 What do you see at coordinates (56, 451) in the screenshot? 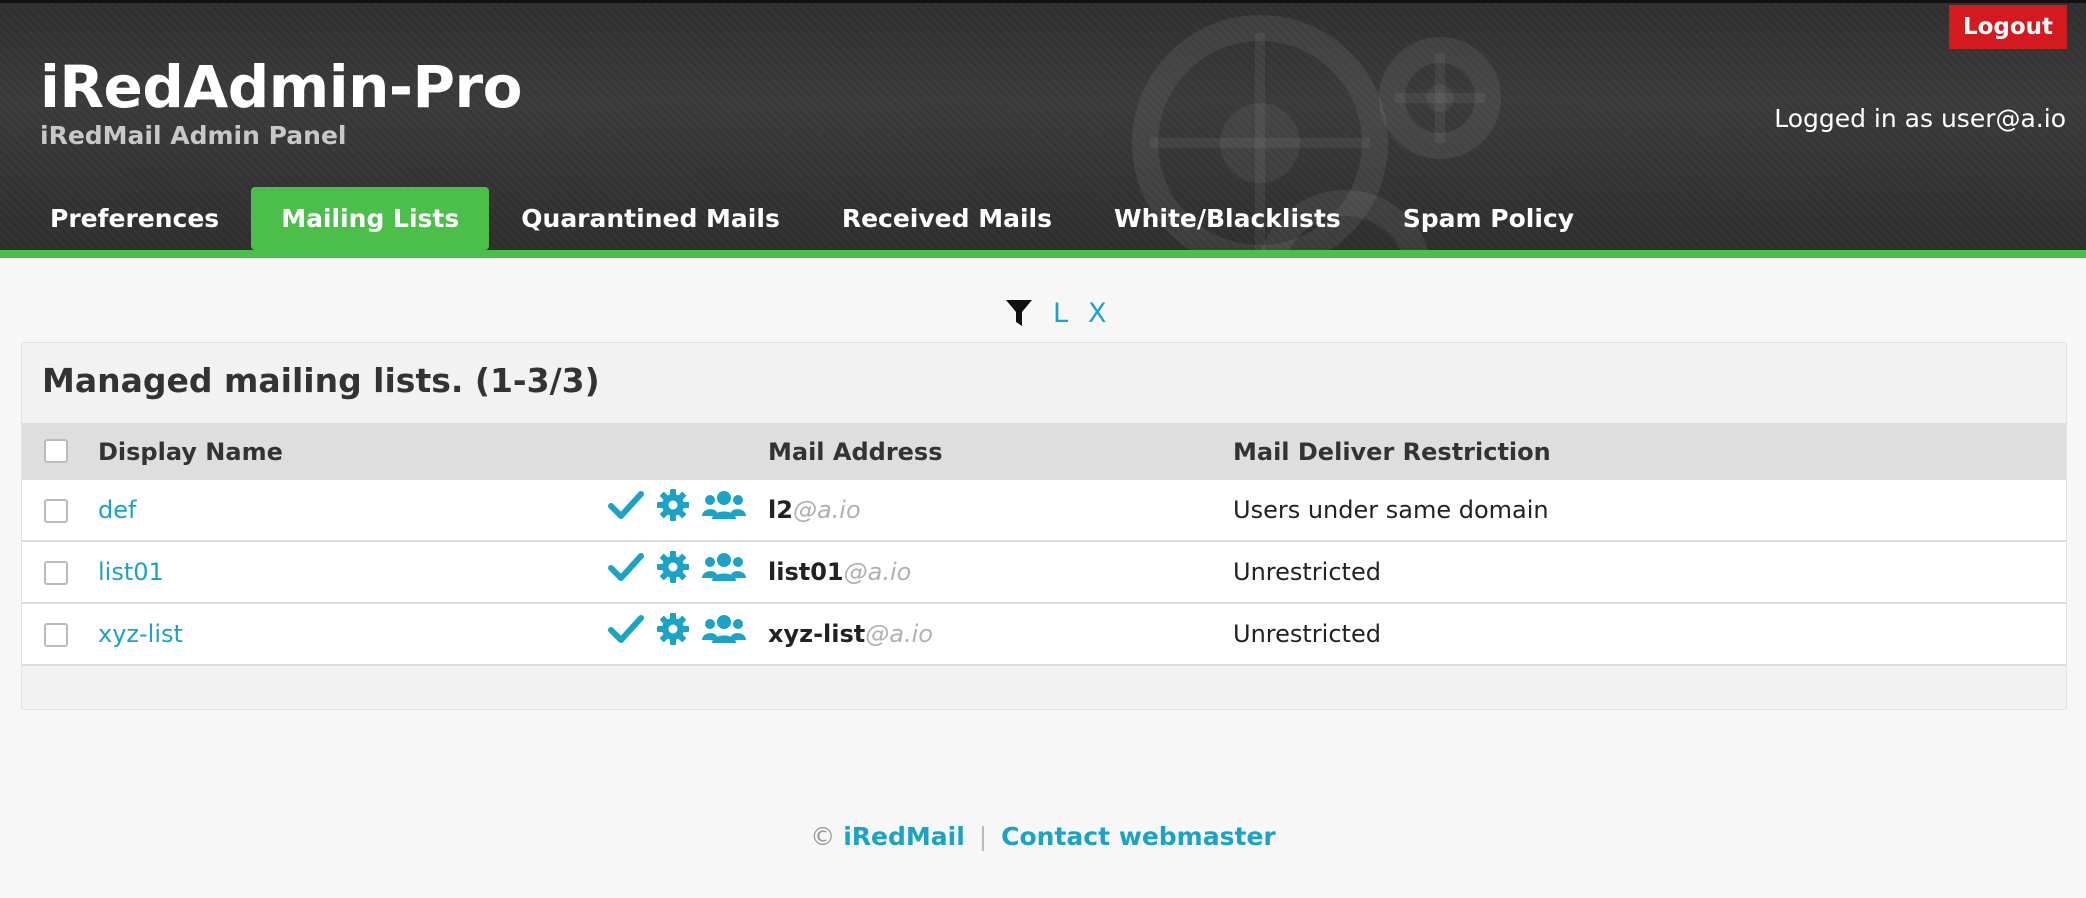
I see `select-all-checkbox` at bounding box center [56, 451].